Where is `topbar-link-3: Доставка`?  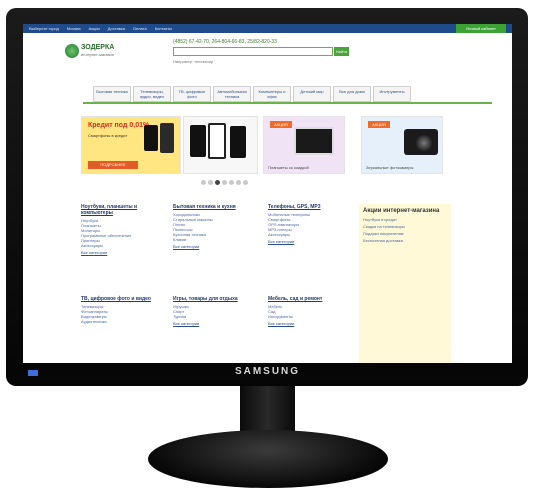 topbar-link-3: Доставка is located at coordinates (116, 28).